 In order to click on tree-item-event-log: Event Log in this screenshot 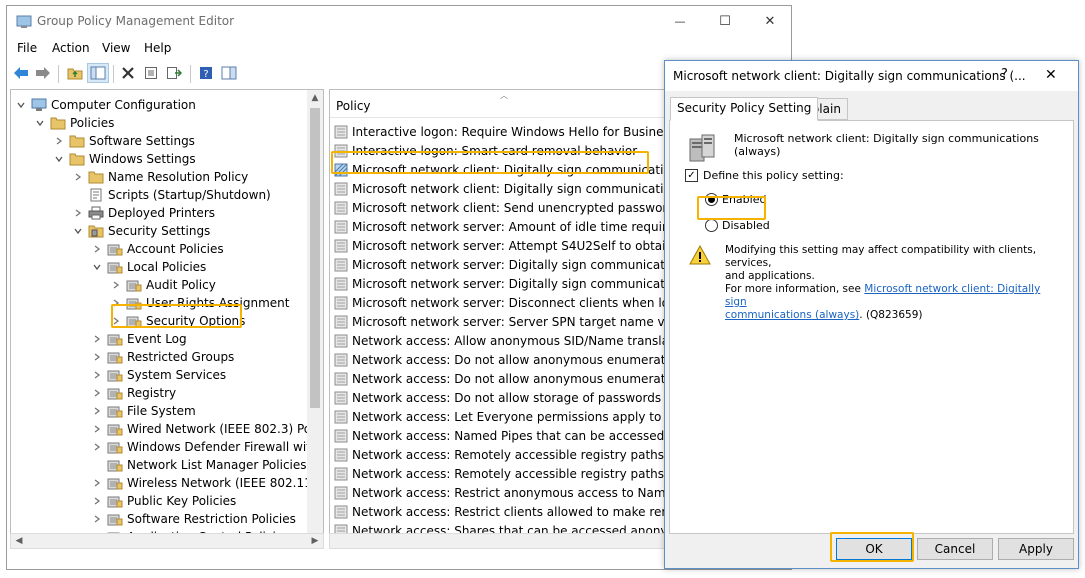, I will do `click(139, 339)`.